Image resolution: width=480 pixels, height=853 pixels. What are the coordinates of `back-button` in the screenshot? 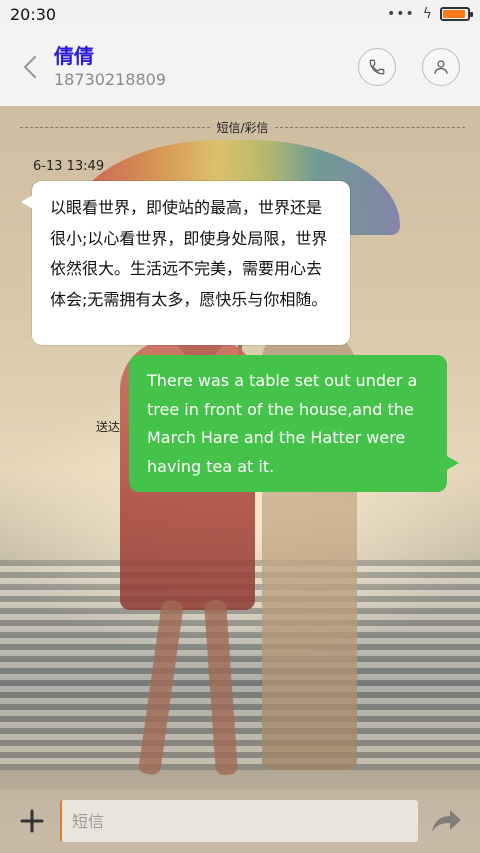 It's located at (30, 67).